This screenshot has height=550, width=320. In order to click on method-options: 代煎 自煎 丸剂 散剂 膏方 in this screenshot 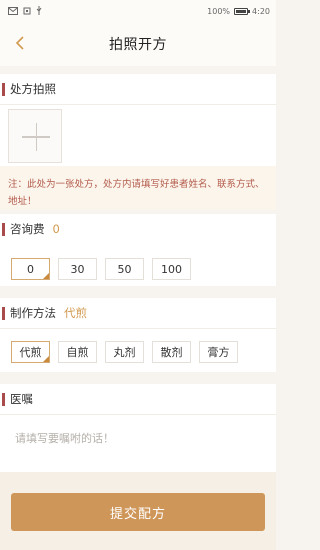, I will do `click(128, 352)`.